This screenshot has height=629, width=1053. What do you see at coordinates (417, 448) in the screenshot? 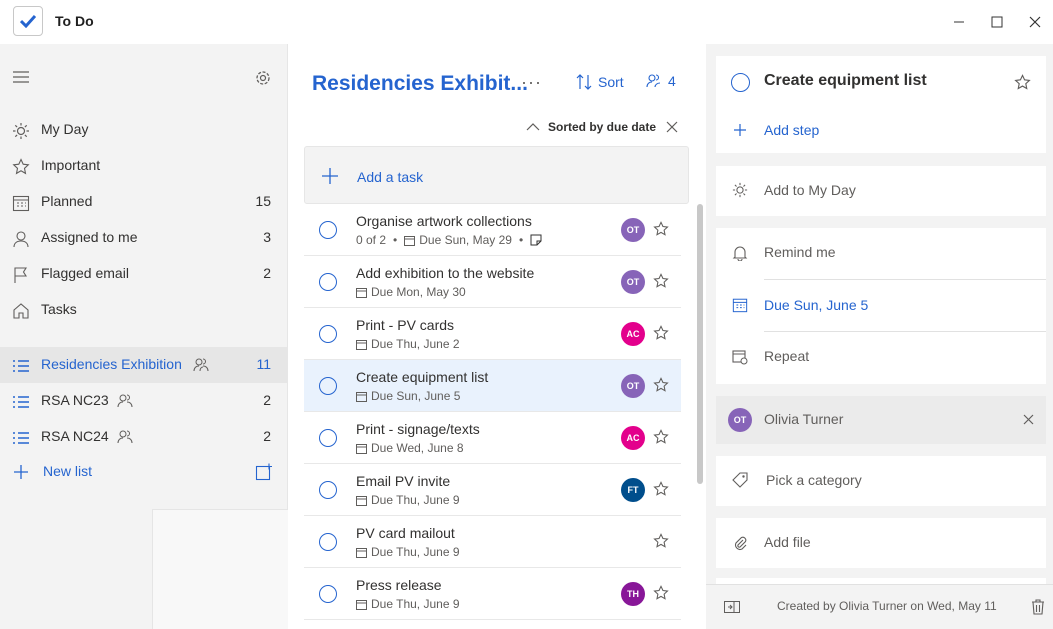
I see `due-date: Due Wed, June 8` at bounding box center [417, 448].